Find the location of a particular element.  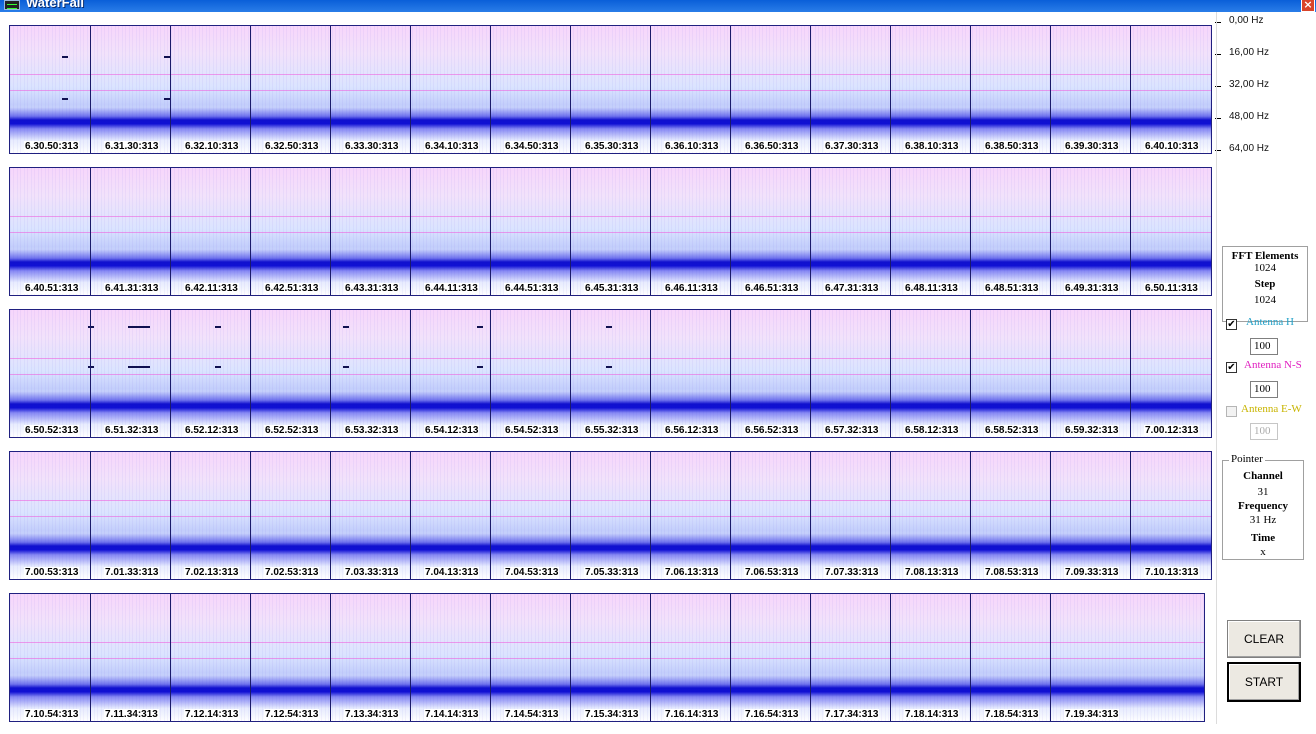

antenna-ns-checkbox: ✔ is located at coordinates (1231, 367).